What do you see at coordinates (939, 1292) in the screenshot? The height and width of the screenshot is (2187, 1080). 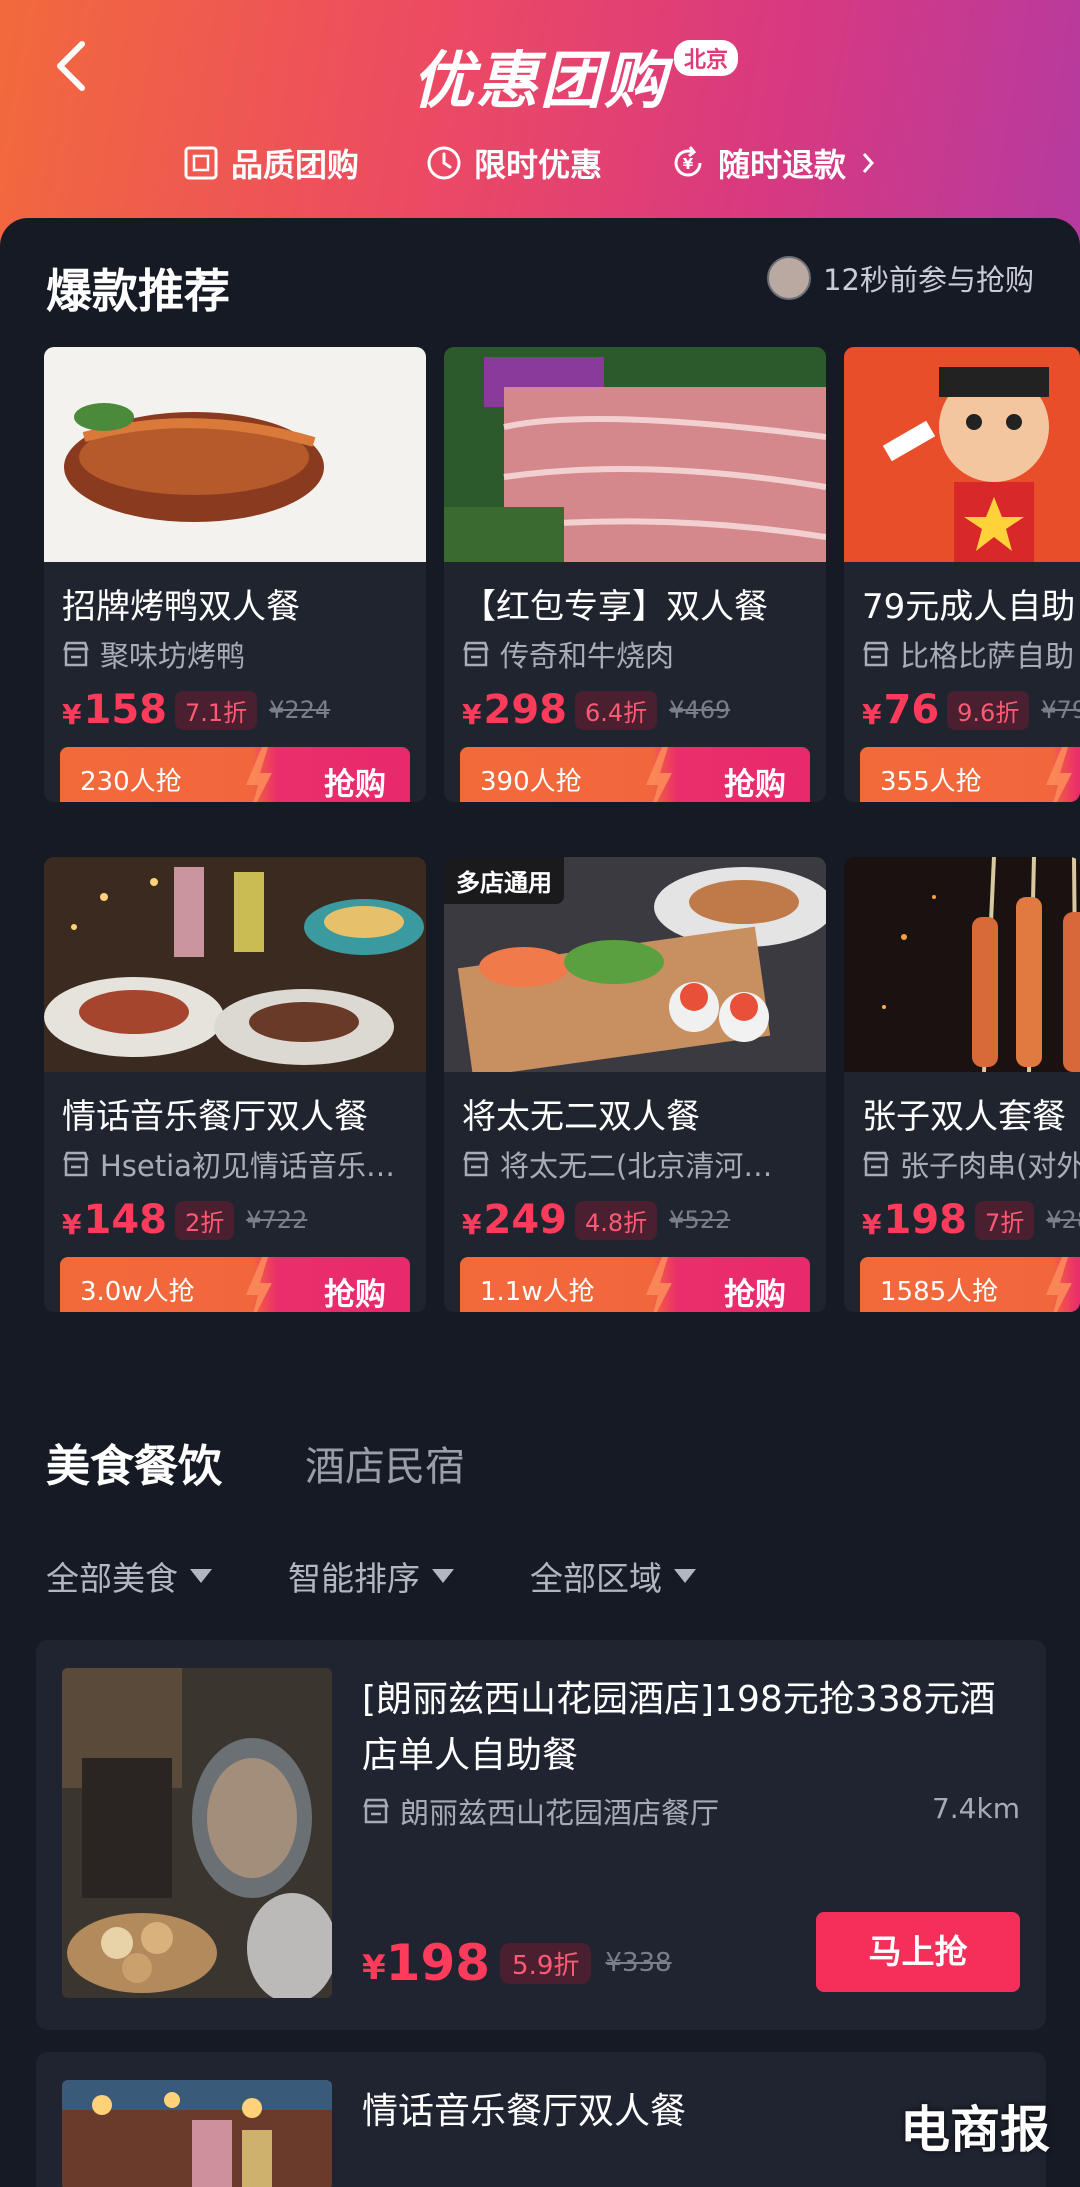 I see `grab-count: 1585人抢` at bounding box center [939, 1292].